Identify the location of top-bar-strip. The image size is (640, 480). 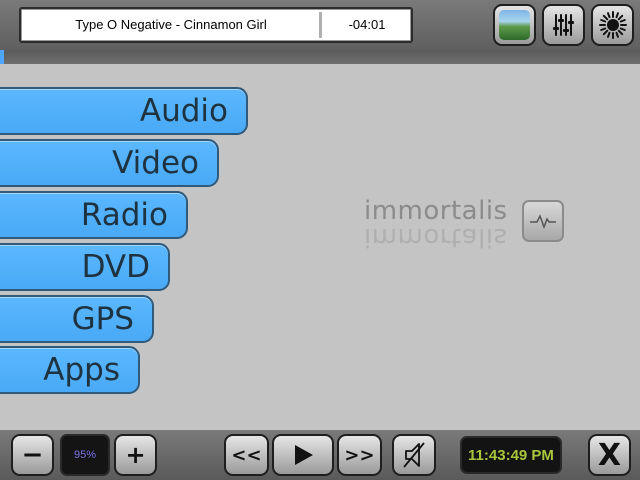
(320, 57).